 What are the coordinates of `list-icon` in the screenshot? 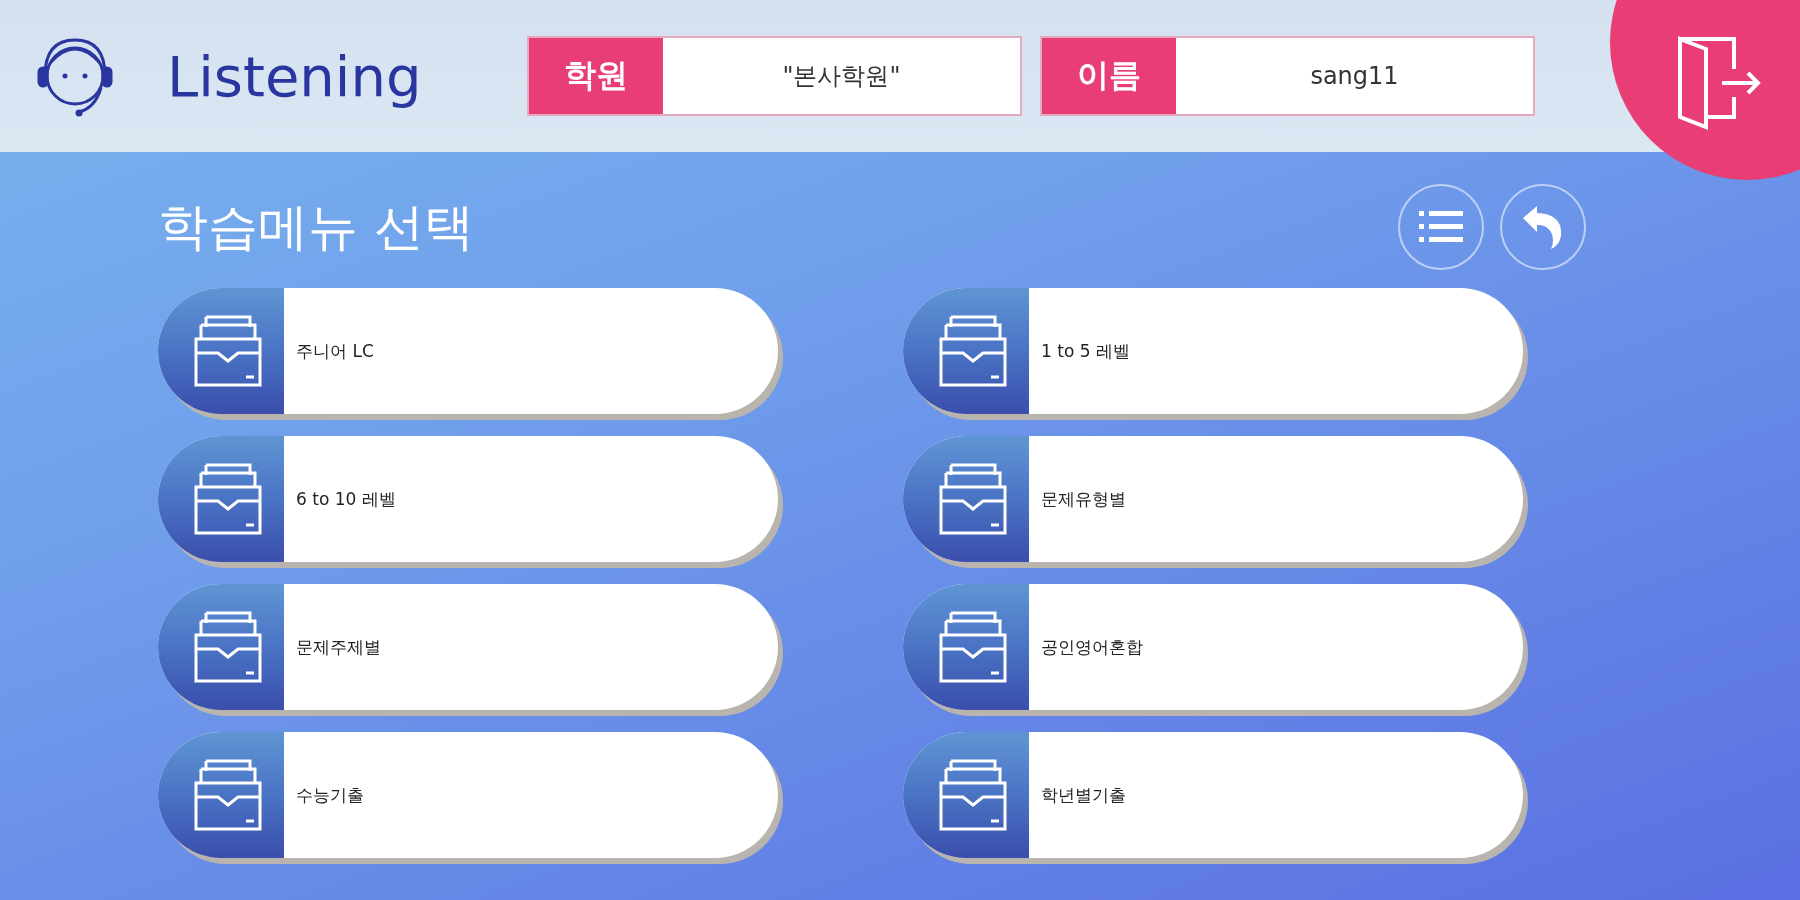 It's located at (1441, 227).